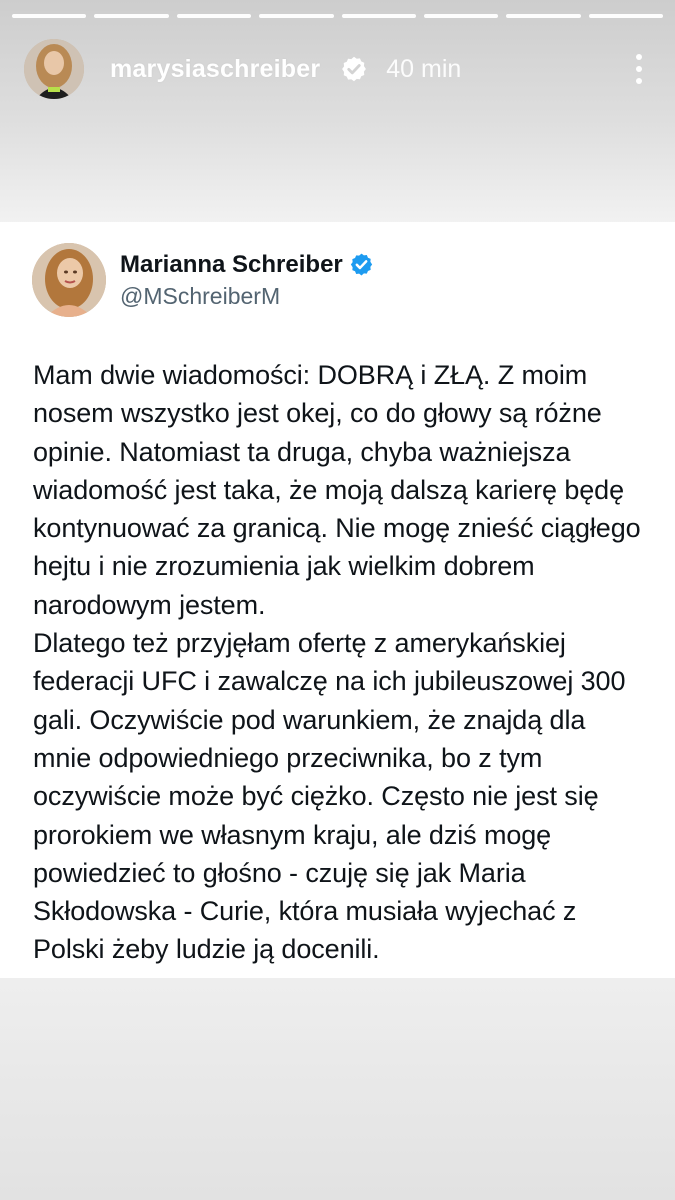  I want to click on story-avatar, so click(54, 69).